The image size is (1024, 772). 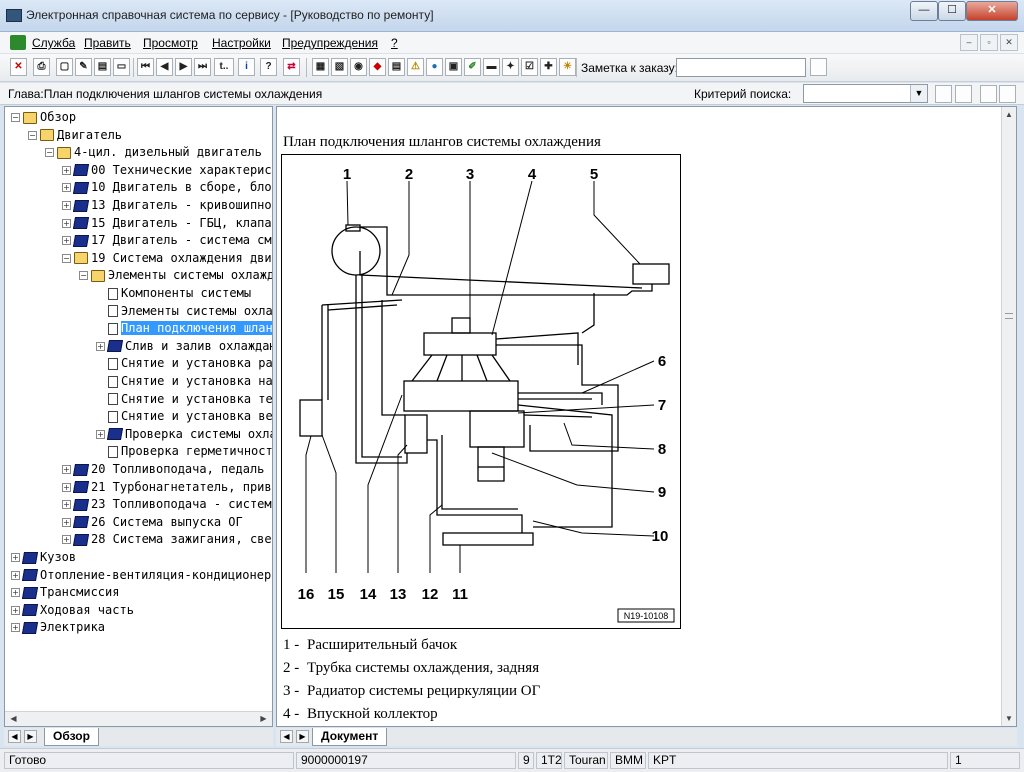 What do you see at coordinates (330, 43) in the screenshot?
I see `menu-warnings: Предупреждения` at bounding box center [330, 43].